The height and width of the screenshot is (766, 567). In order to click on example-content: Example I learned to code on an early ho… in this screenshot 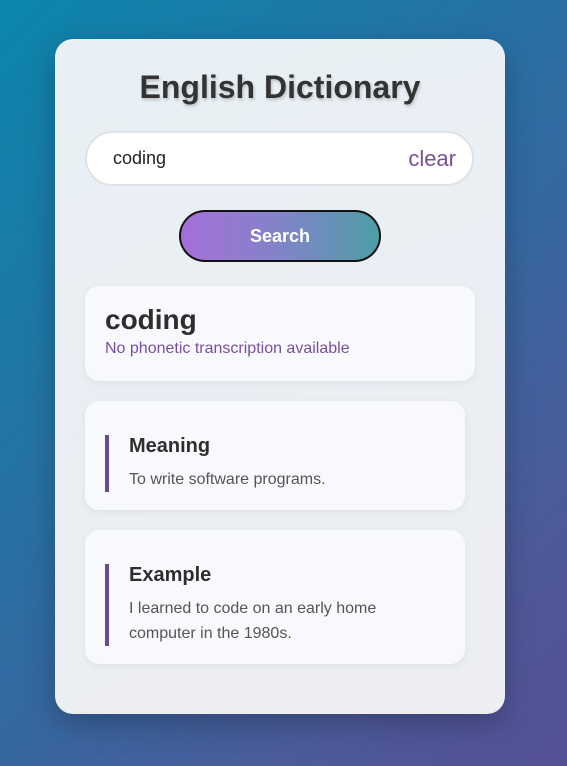, I will do `click(275, 605)`.